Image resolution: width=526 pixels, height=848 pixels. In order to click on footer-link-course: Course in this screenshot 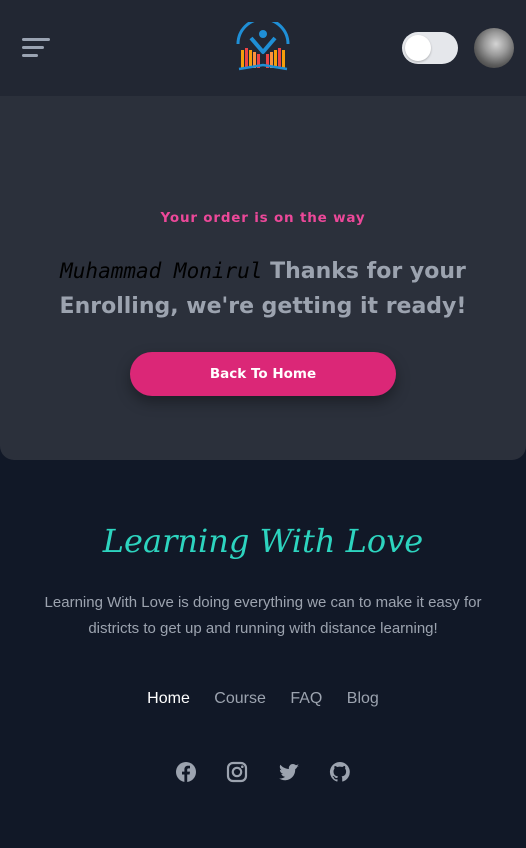, I will do `click(240, 699)`.